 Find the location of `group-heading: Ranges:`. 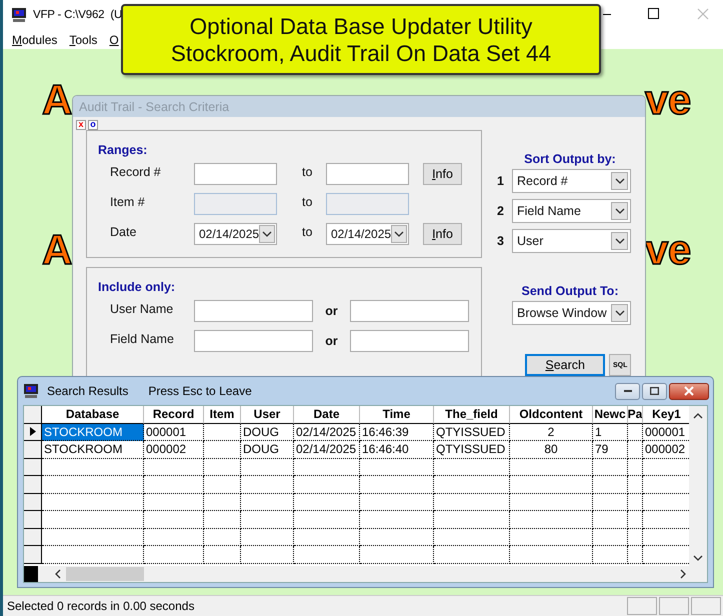

group-heading: Ranges: is located at coordinates (123, 150).